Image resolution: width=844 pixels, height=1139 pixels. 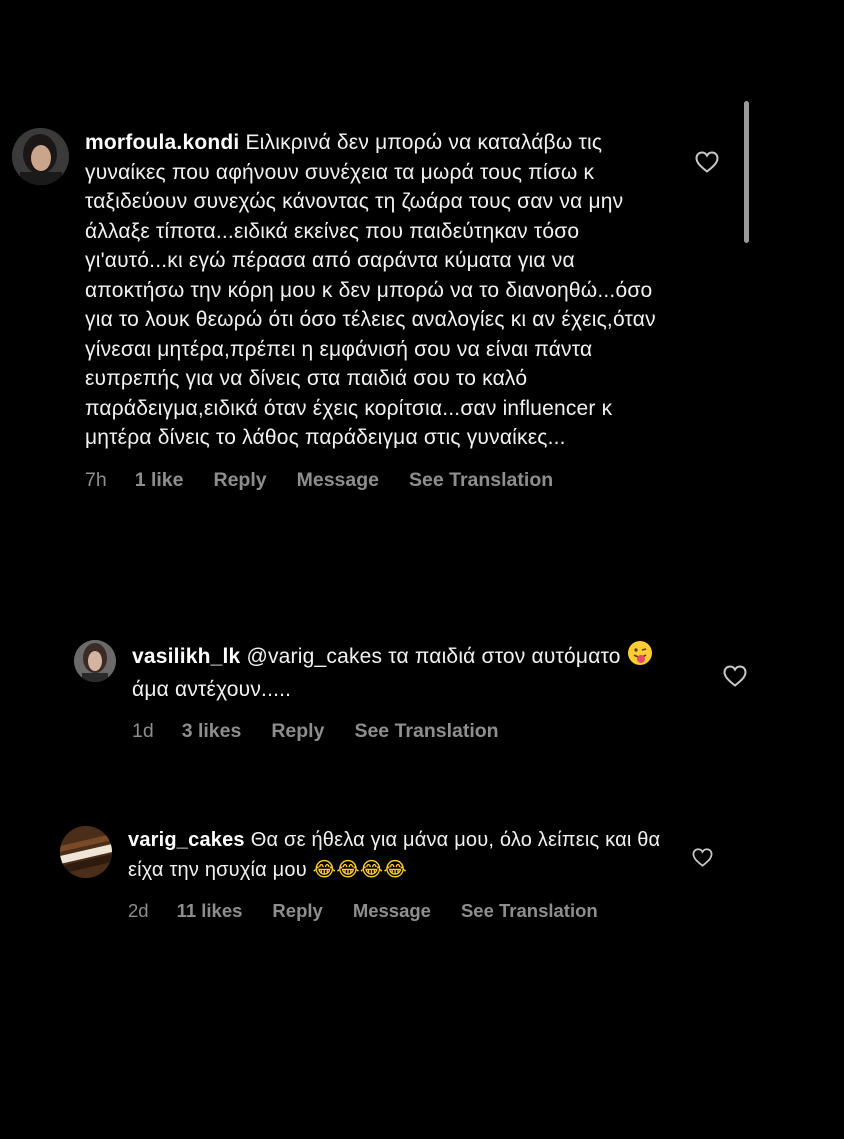 I want to click on likes-count: 11 likes, so click(x=210, y=911).